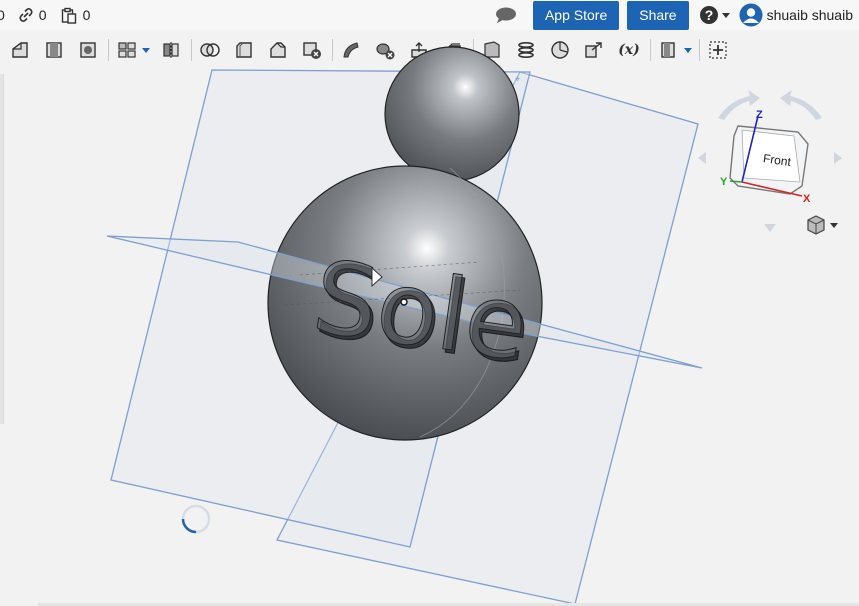  What do you see at coordinates (452, 114) in the screenshot?
I see `small-sphere` at bounding box center [452, 114].